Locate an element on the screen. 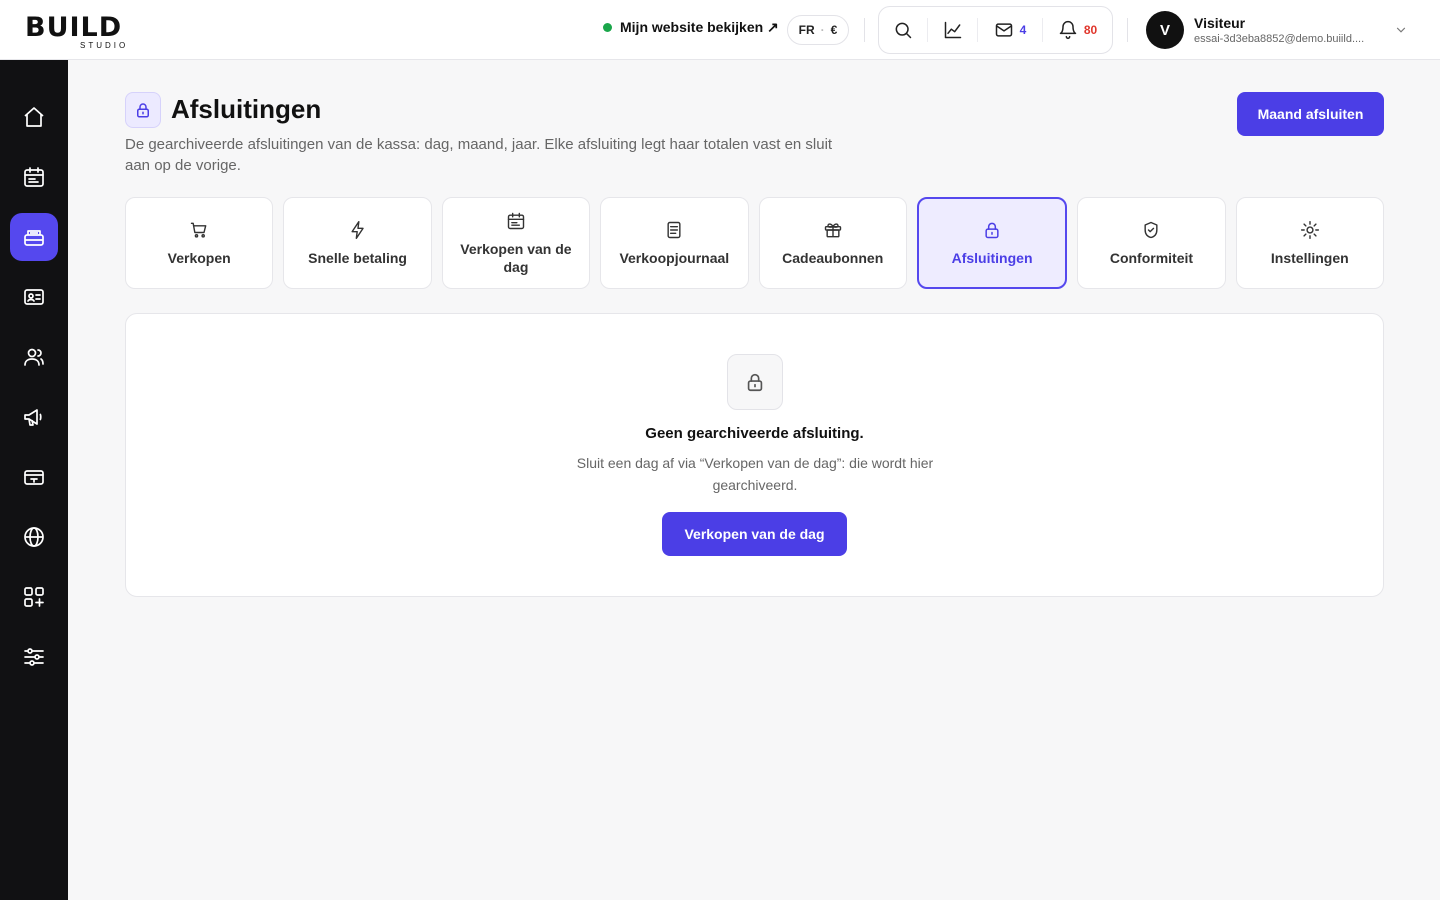 This screenshot has height=900, width=1440. sidebar-item-cash-register is located at coordinates (34, 237).